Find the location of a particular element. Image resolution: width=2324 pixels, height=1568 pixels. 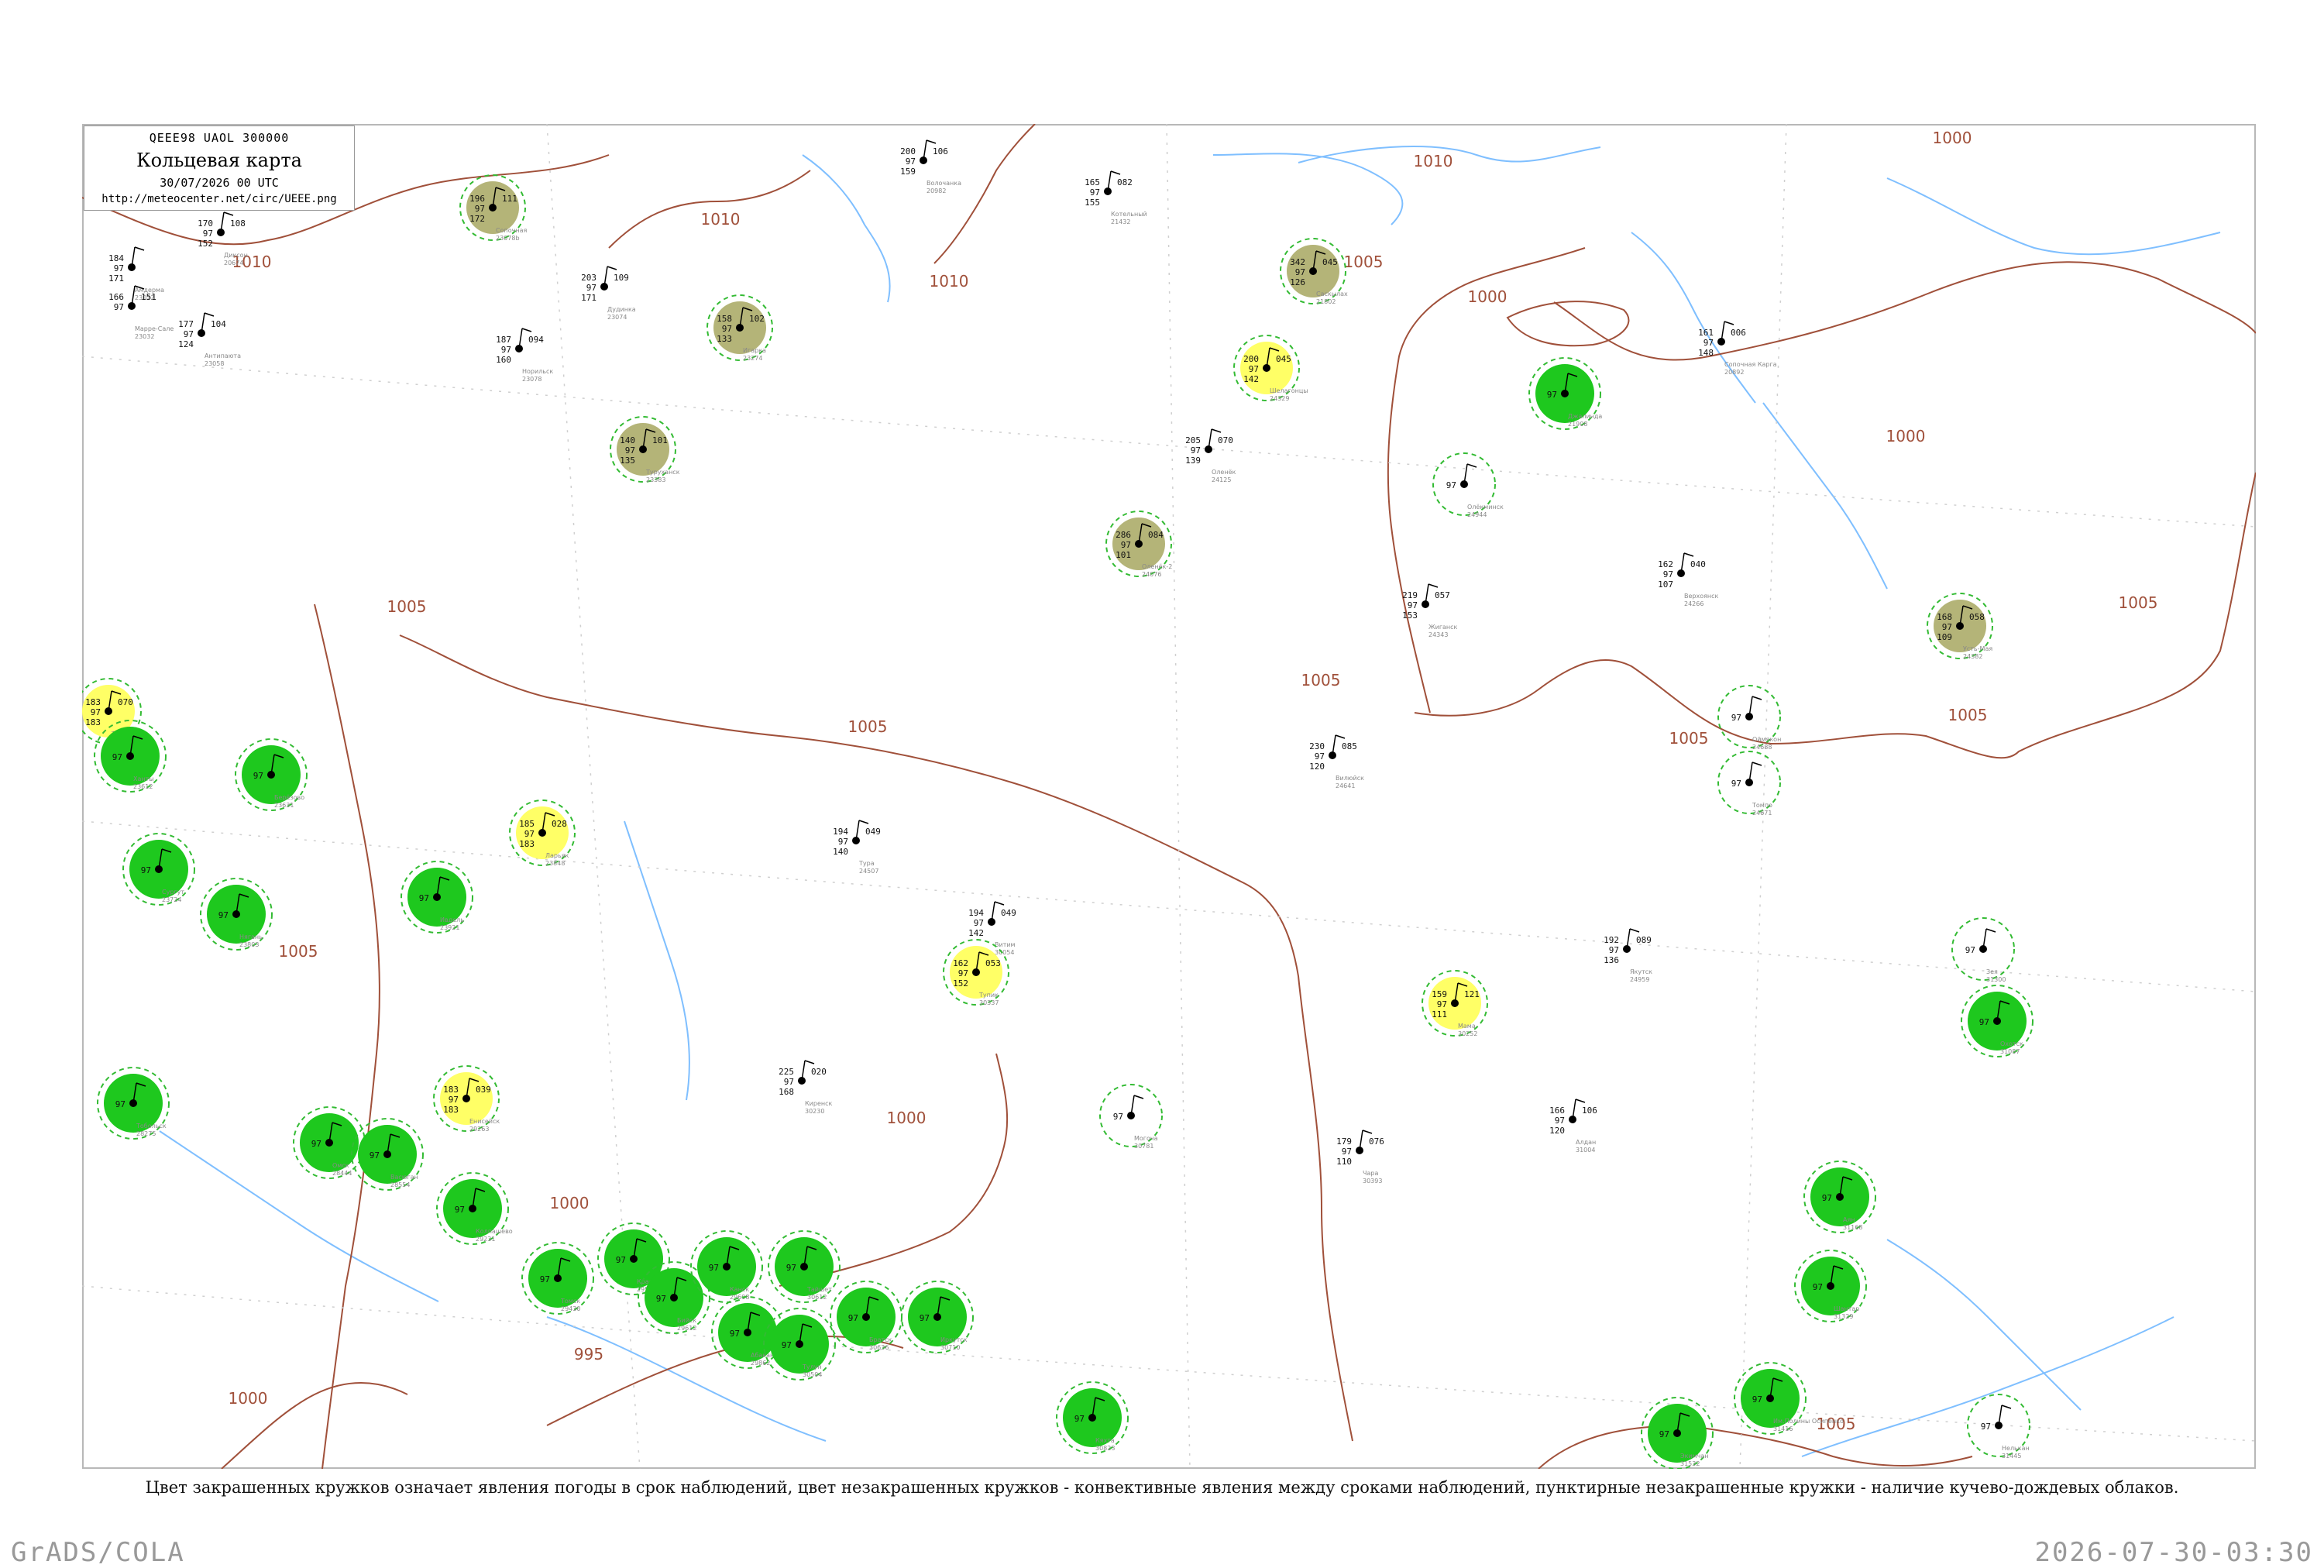

station-name: Котельный is located at coordinates (1129, 214).